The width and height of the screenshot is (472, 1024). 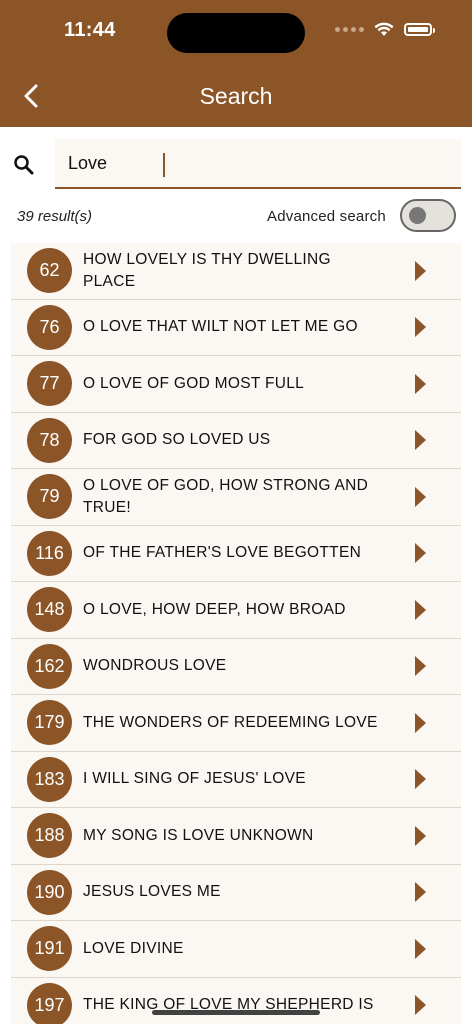 What do you see at coordinates (236, 1012) in the screenshot?
I see `home-indicator` at bounding box center [236, 1012].